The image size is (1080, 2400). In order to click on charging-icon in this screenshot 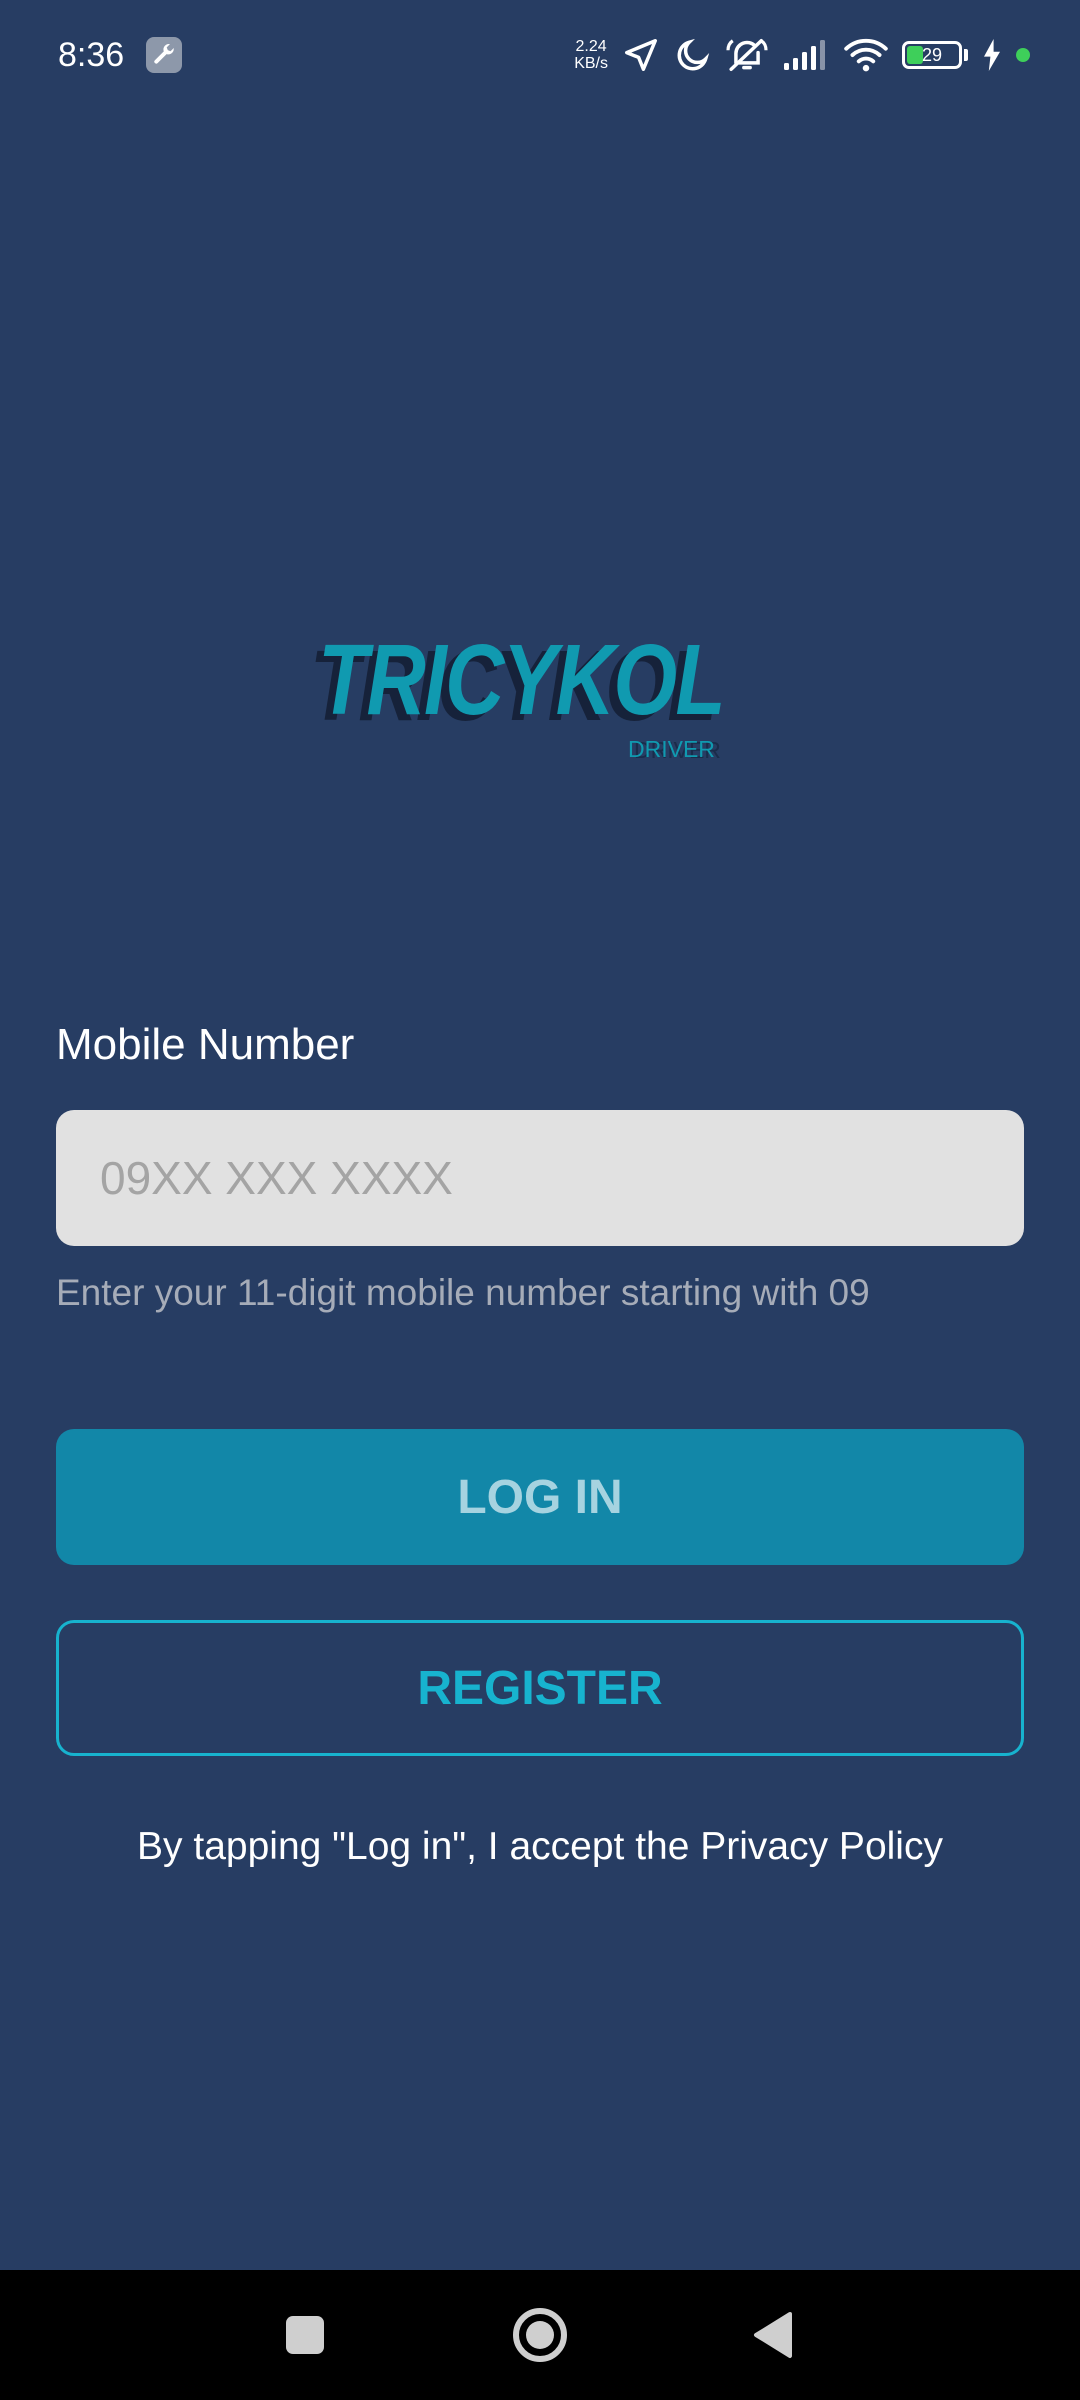, I will do `click(992, 55)`.